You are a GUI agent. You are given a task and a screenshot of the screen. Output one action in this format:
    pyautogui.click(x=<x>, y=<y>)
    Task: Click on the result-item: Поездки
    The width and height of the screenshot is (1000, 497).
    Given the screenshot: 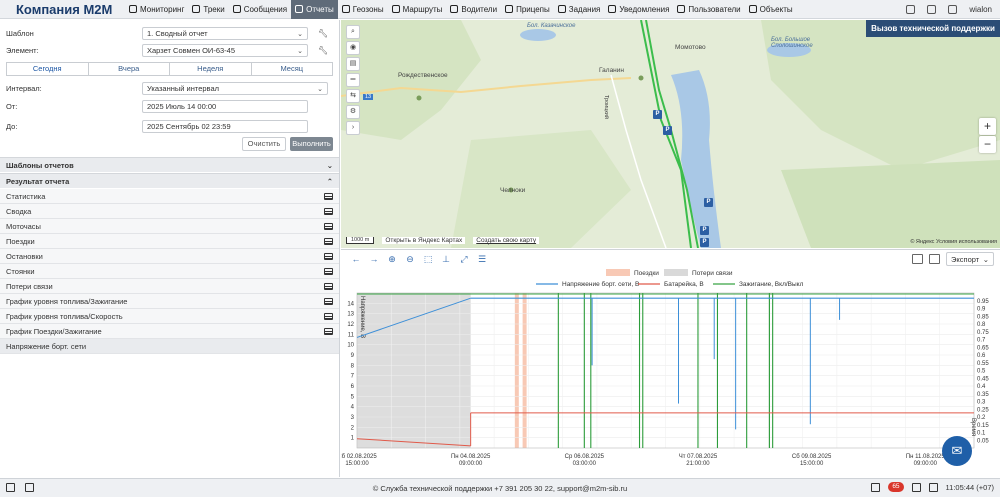 What is the action you would take?
    pyautogui.click(x=169, y=241)
    